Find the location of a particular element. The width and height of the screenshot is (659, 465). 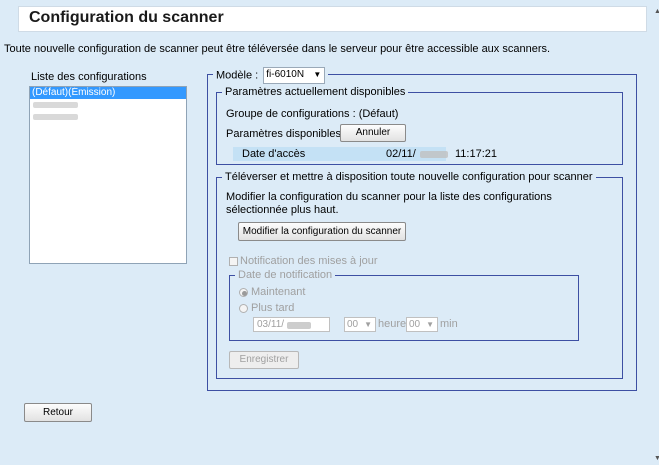

now-radio-label: Maintenant is located at coordinates (278, 292).